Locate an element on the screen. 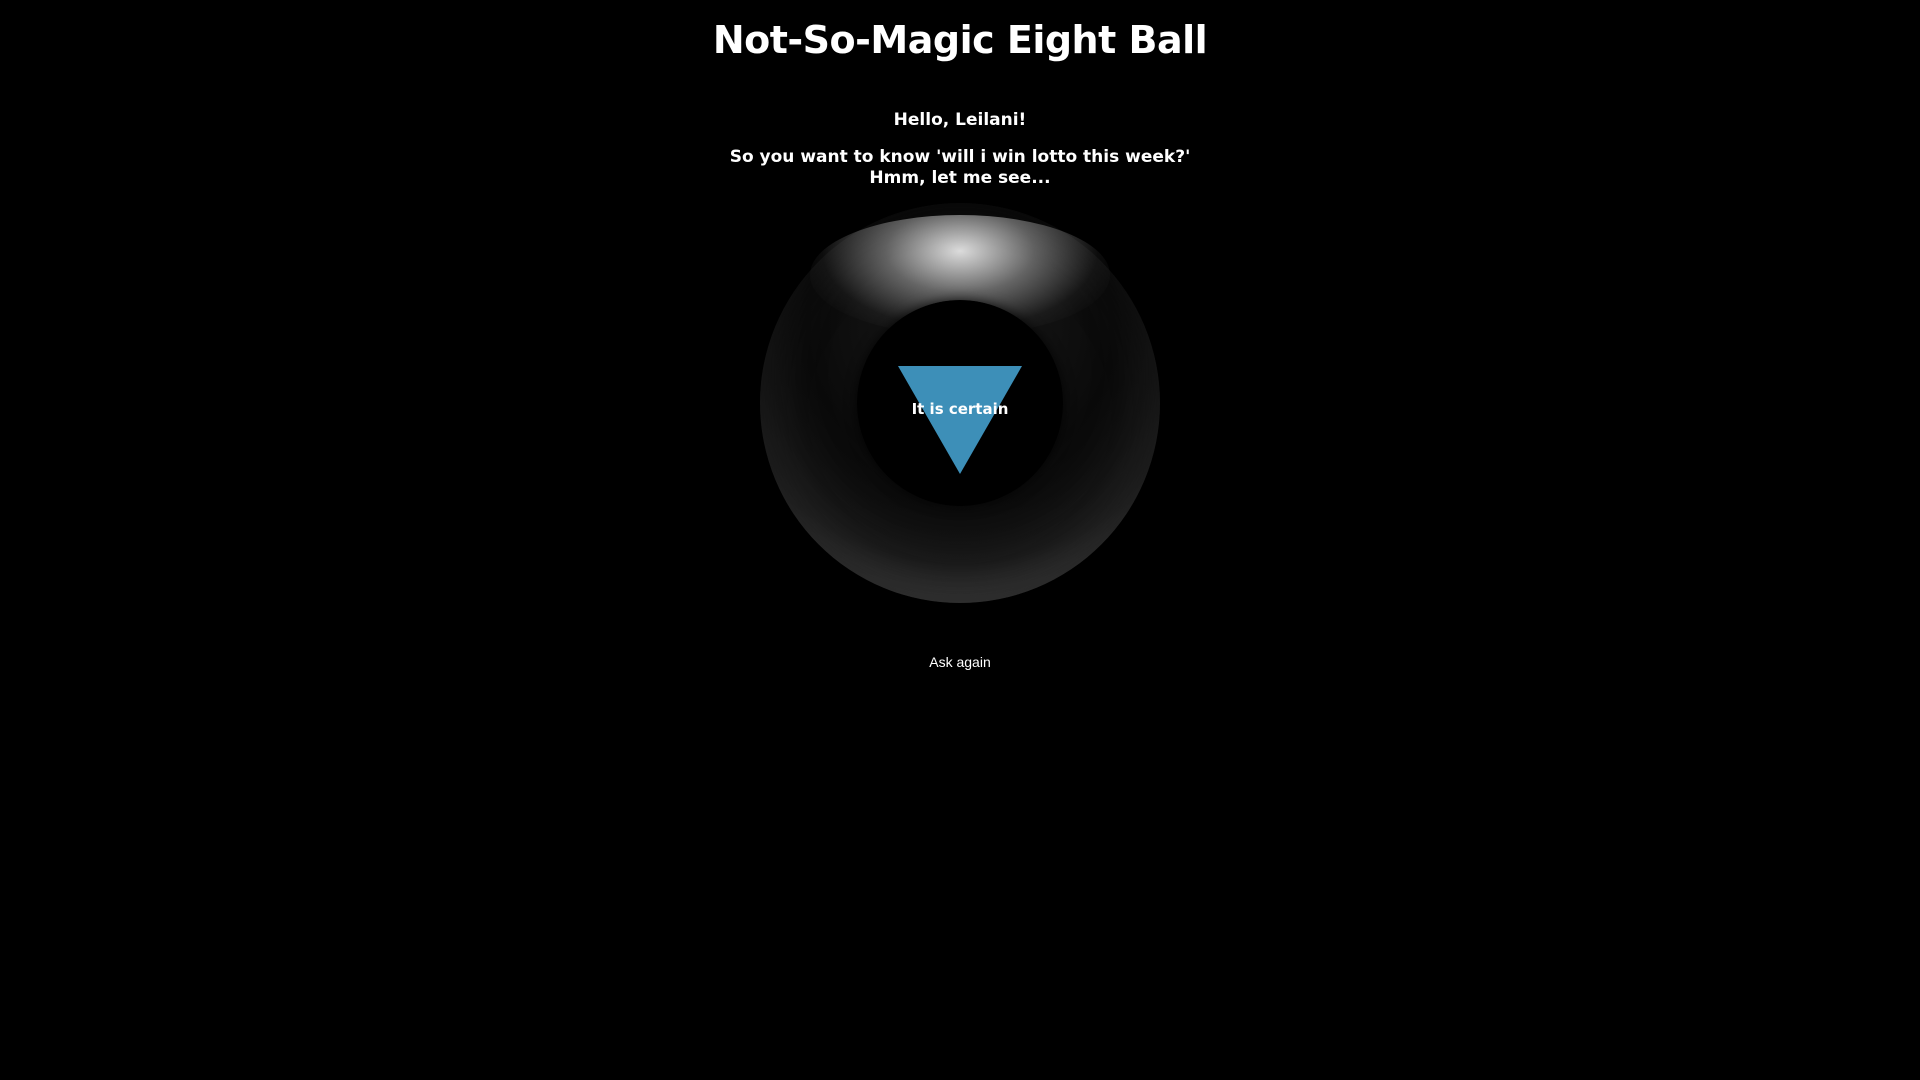 Image resolution: width=1920 pixels, height=1080 pixels. answer-triangle-icon is located at coordinates (960, 420).